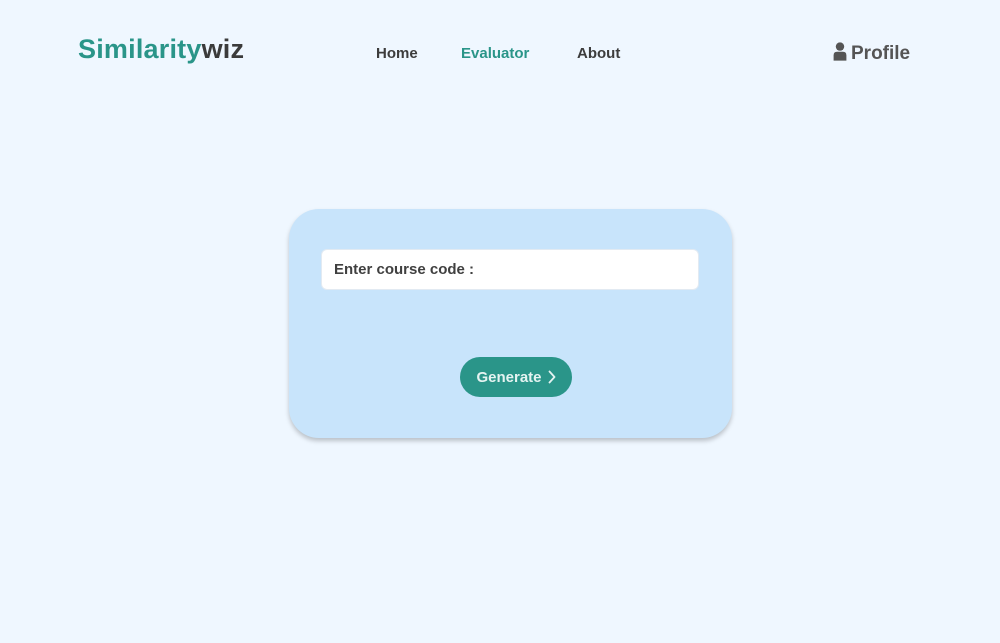 This screenshot has width=1000, height=643. Describe the element at coordinates (552, 377) in the screenshot. I see `chevron-right-icon` at that location.